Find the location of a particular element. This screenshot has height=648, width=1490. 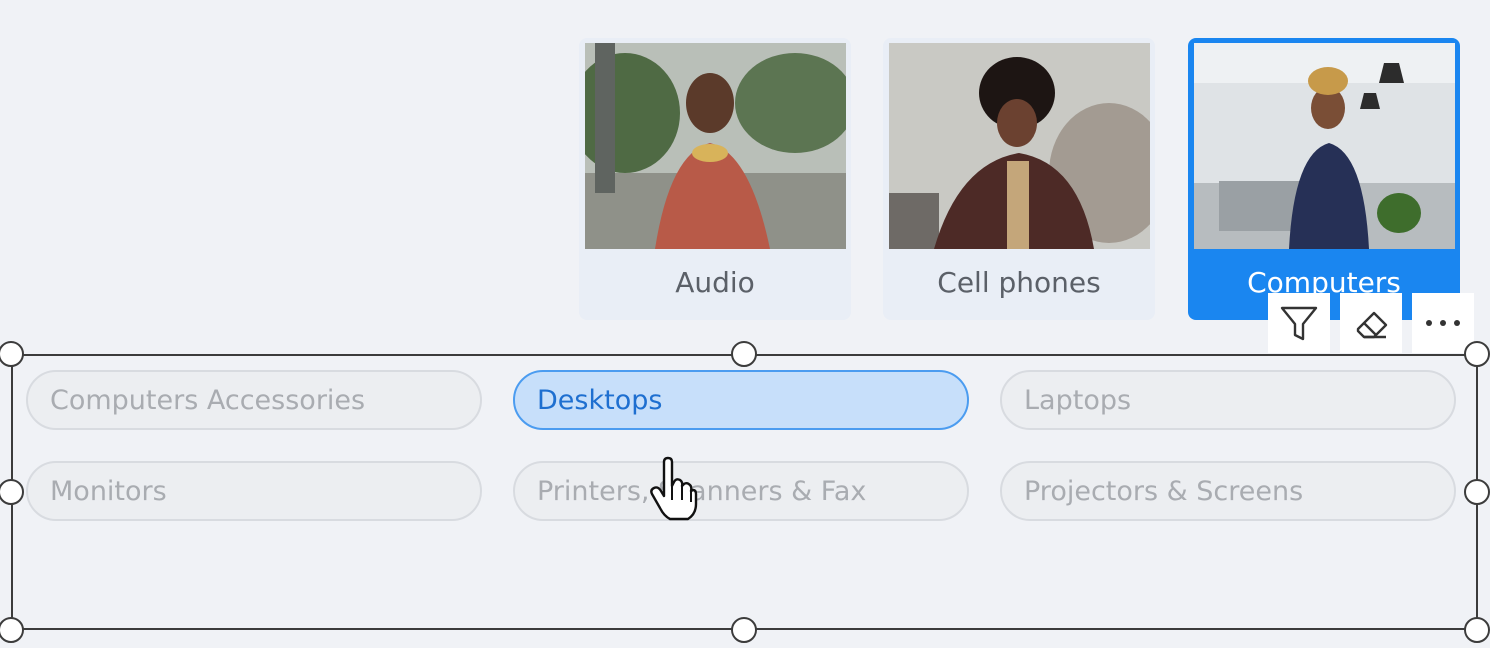

resize-handle-bottom-left is located at coordinates (12, 630).